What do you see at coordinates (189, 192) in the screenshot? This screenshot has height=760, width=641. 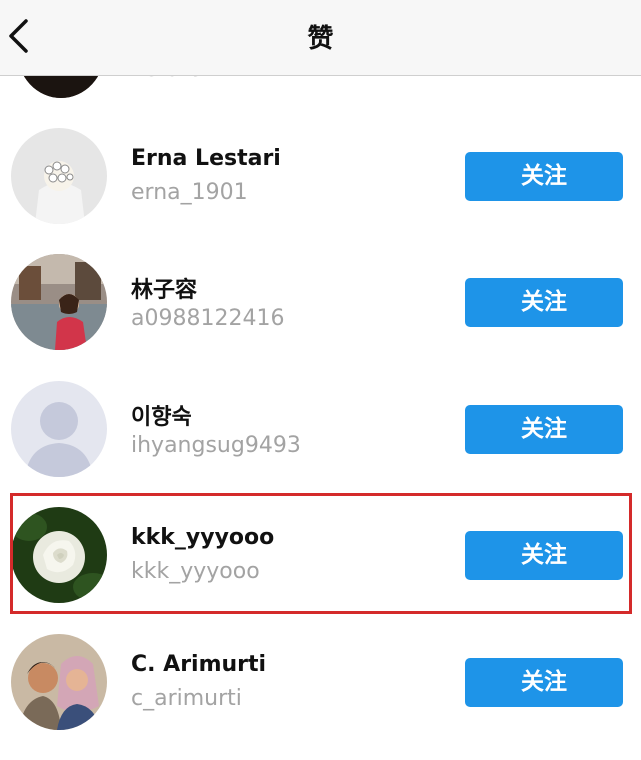 I see `username-text: erna_1901` at bounding box center [189, 192].